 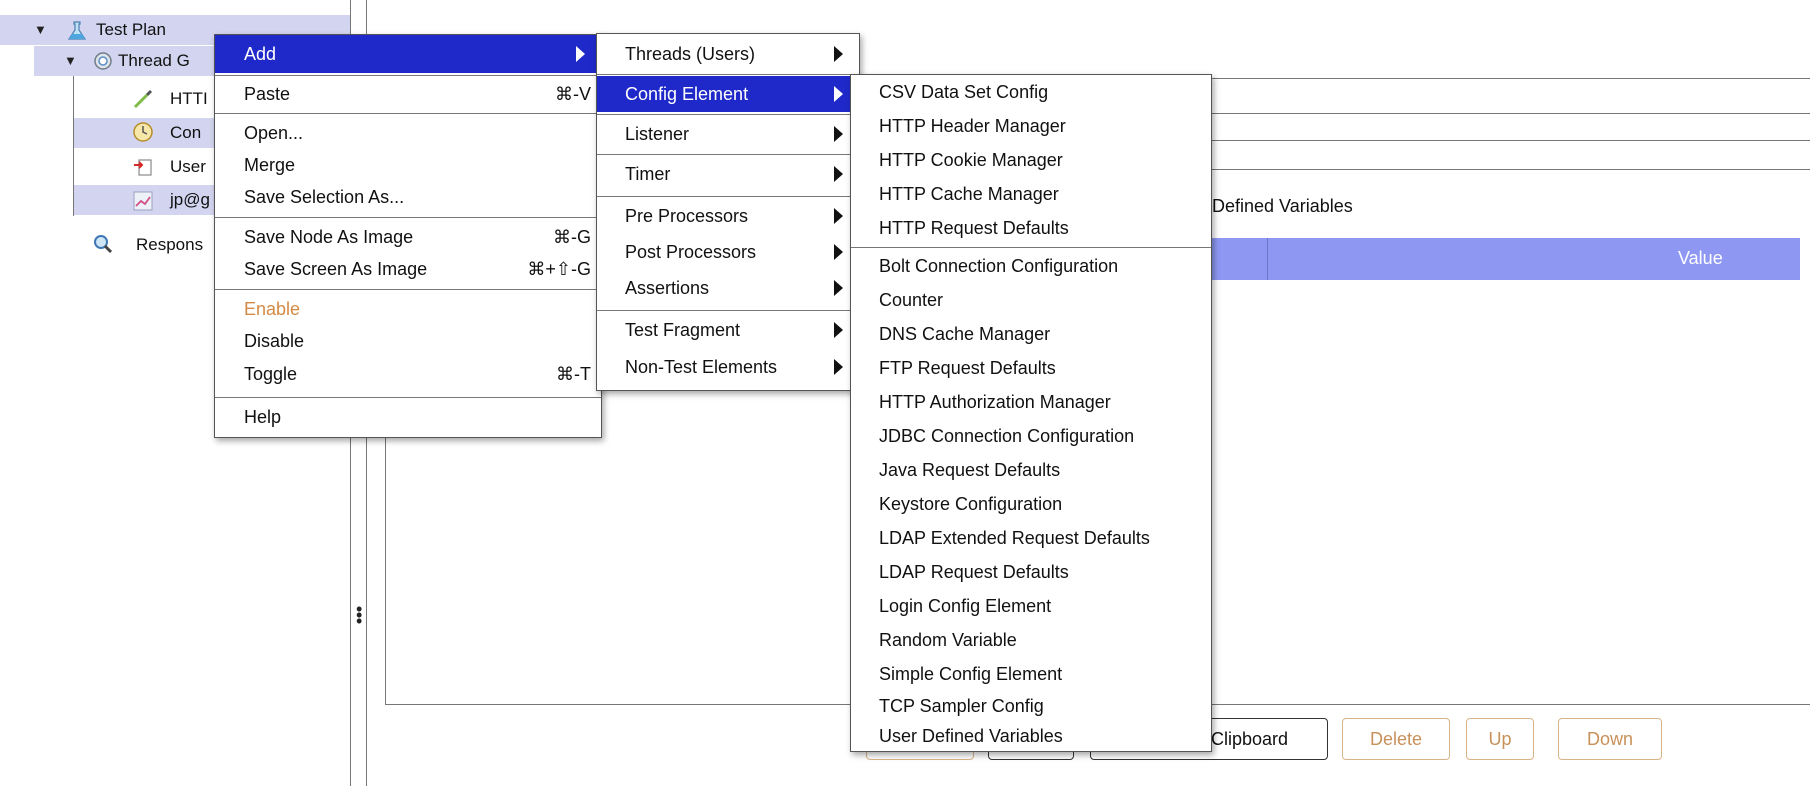 What do you see at coordinates (1031, 606) in the screenshot?
I see `menu-item-login-config-element: Login Config Element` at bounding box center [1031, 606].